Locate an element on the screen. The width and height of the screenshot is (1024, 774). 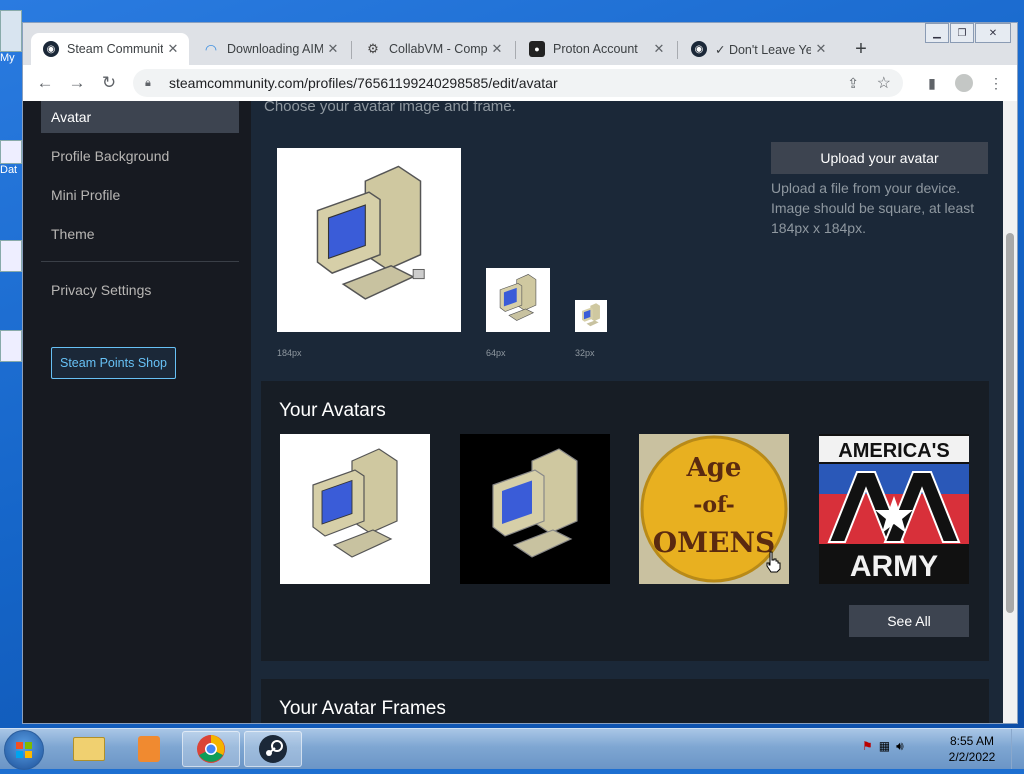
tab-title: ✓ Don't Leave Yet is located at coordinates (763, 49).